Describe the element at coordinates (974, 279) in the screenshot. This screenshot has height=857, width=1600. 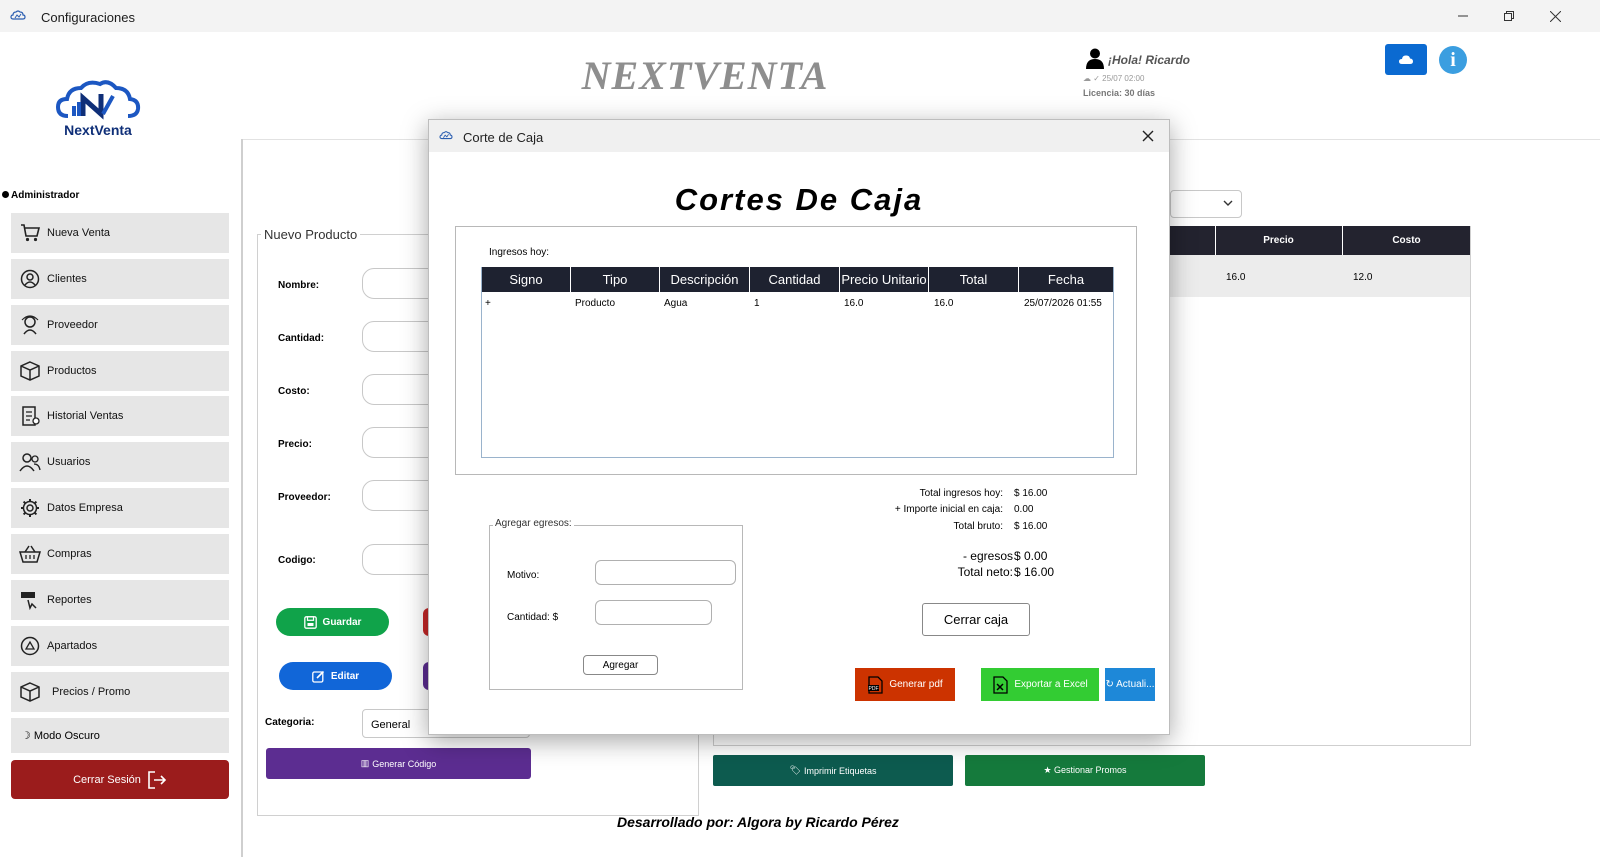
I see `col-total: Total` at that location.